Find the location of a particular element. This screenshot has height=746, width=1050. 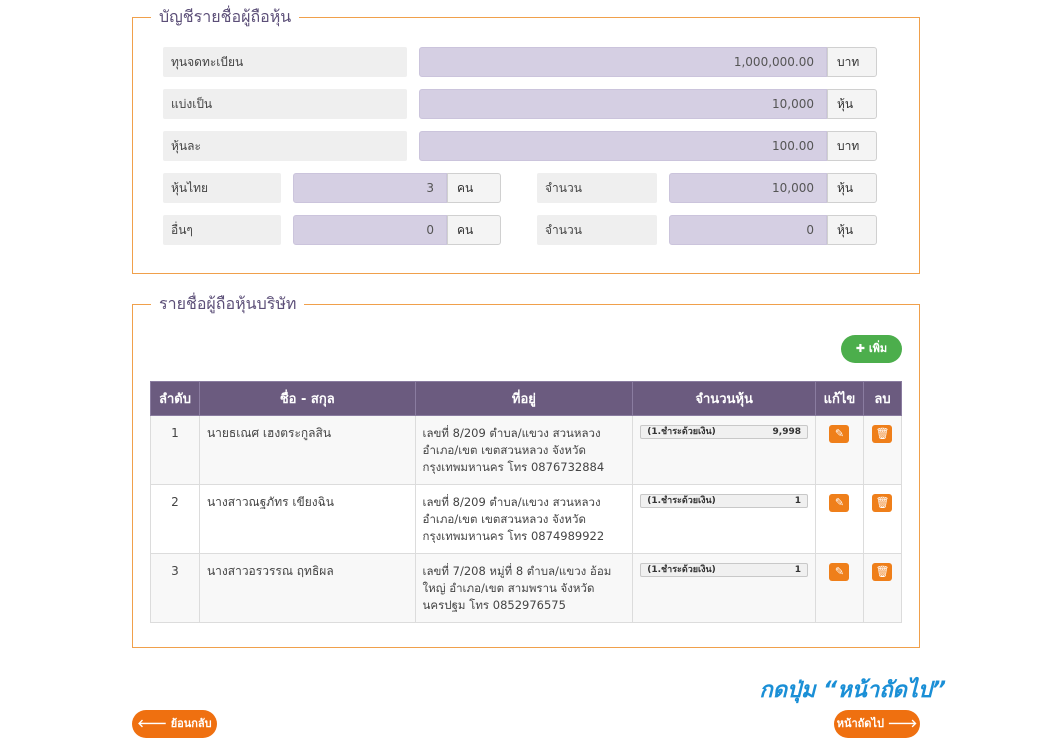

row-shares-cell: (1.ชำระด้วยเงิน) 9,998 is located at coordinates (724, 450).